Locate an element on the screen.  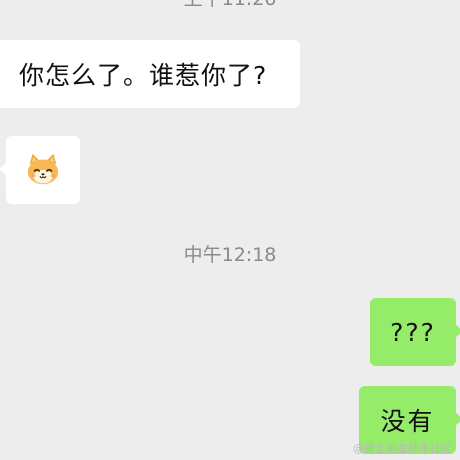
message-bubble-outgoing: ??? is located at coordinates (415, 332).